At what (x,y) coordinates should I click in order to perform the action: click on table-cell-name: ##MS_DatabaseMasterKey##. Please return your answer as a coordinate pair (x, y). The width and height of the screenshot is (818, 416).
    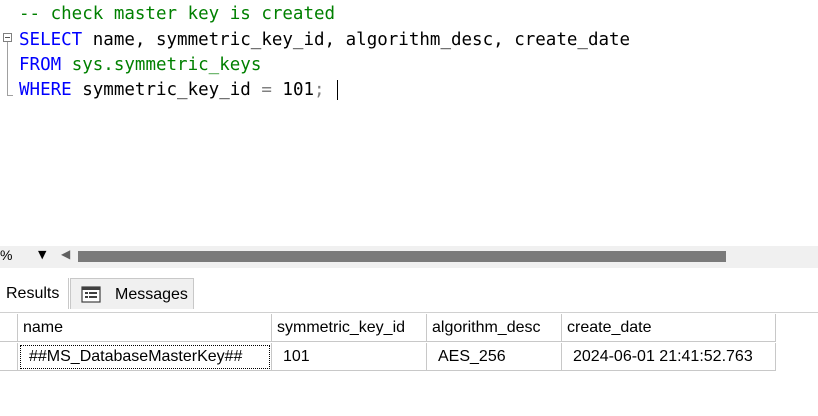
    Looking at the image, I should click on (145, 357).